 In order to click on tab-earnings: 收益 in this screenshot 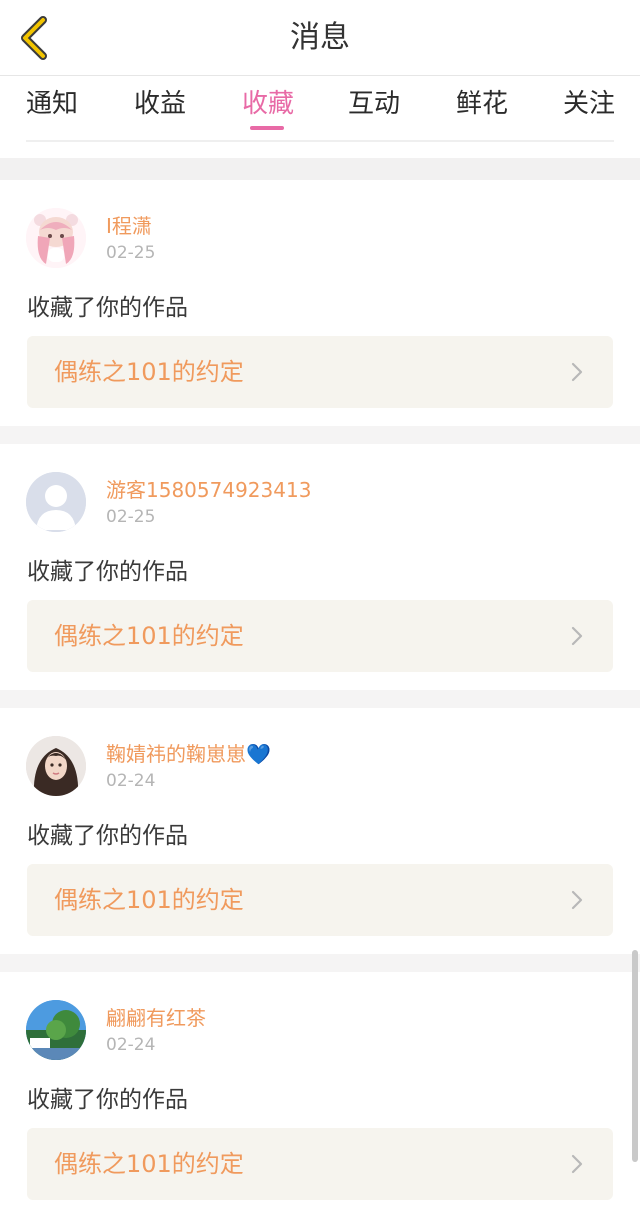, I will do `click(160, 106)`.